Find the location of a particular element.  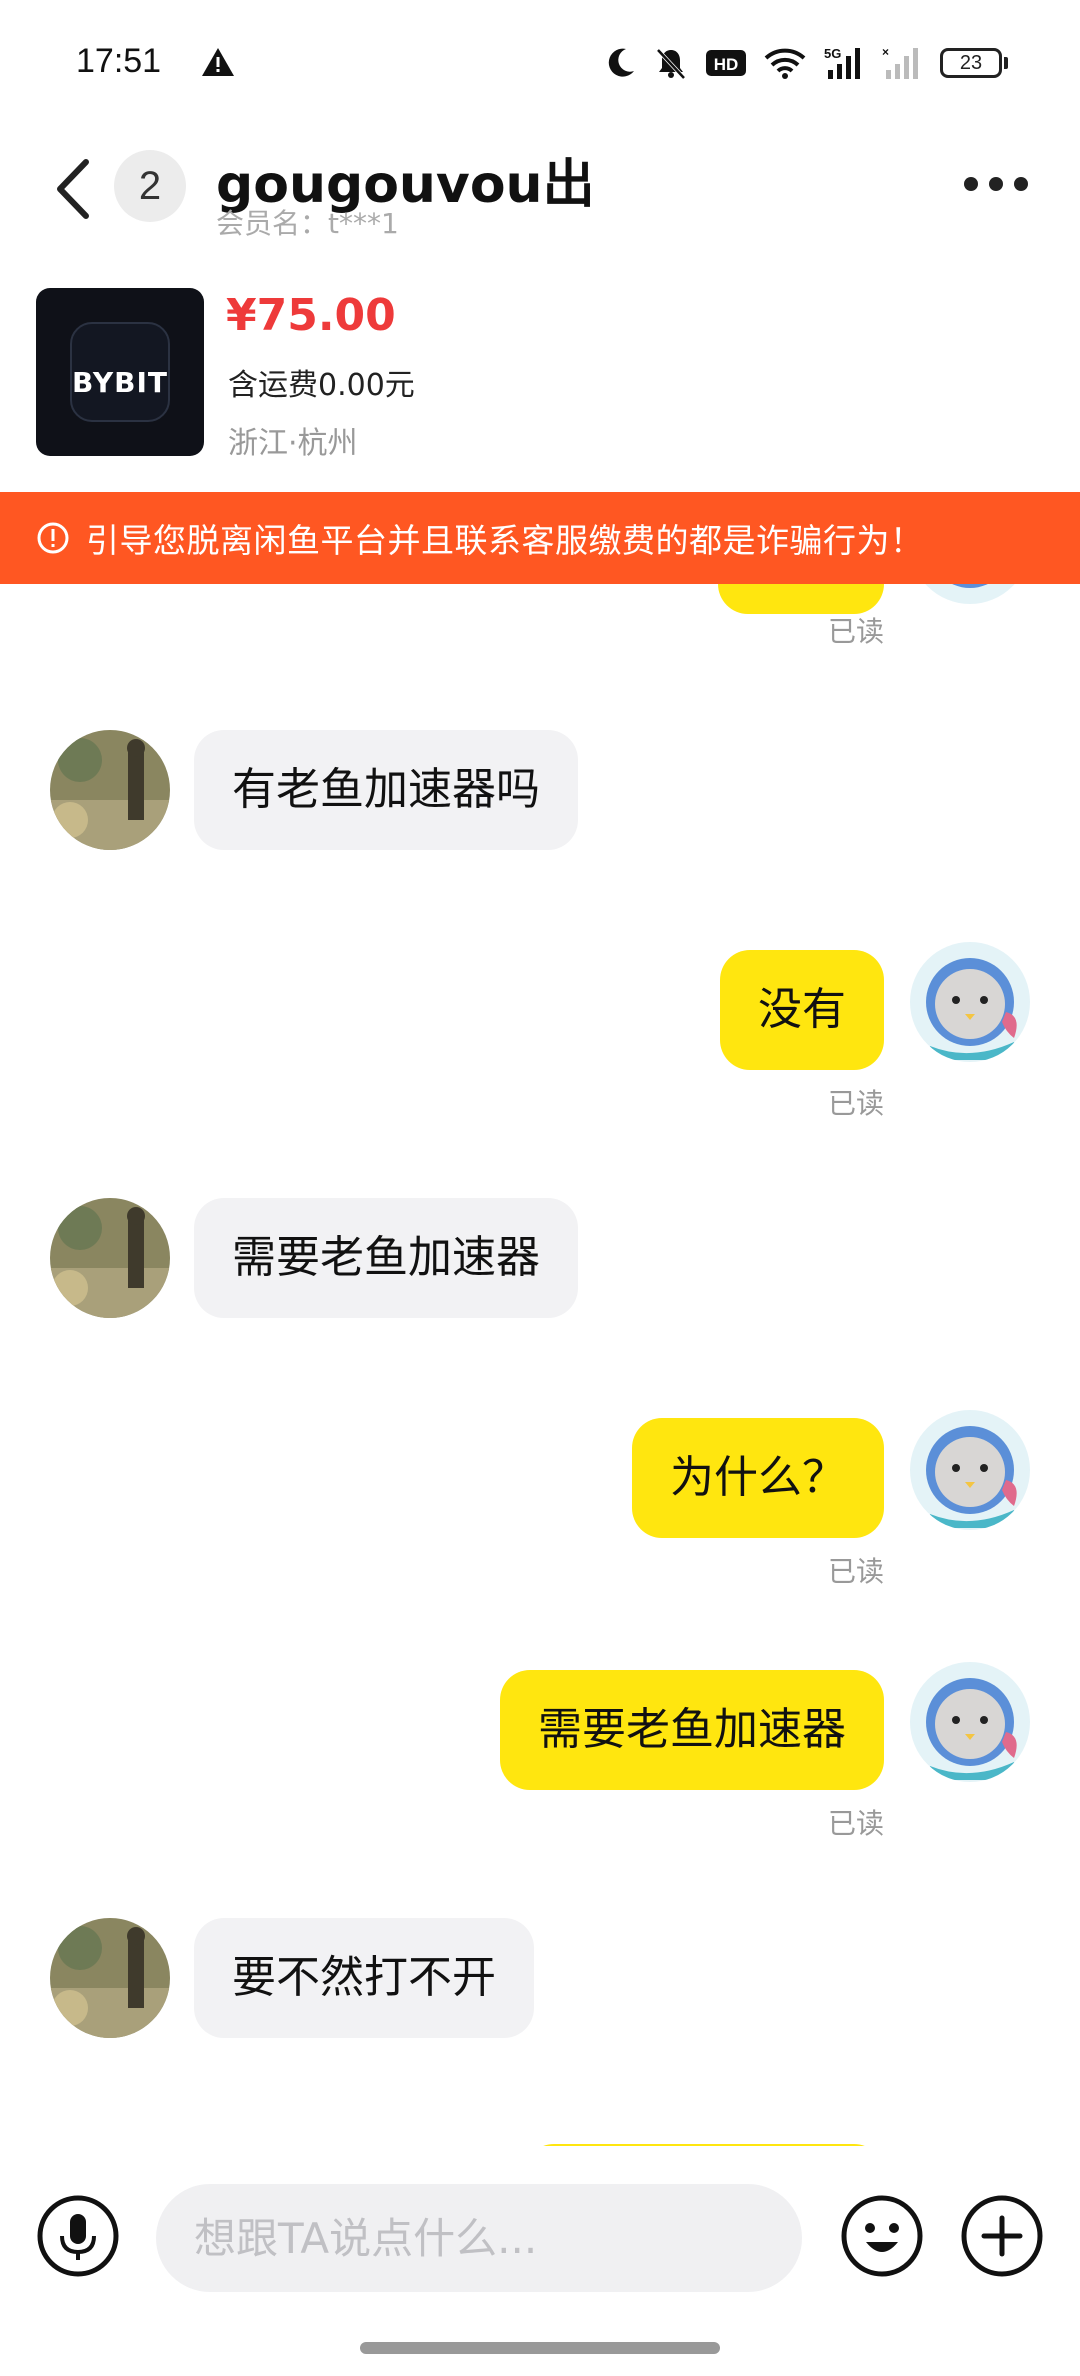

message-bubble: 没有 is located at coordinates (802, 1010).